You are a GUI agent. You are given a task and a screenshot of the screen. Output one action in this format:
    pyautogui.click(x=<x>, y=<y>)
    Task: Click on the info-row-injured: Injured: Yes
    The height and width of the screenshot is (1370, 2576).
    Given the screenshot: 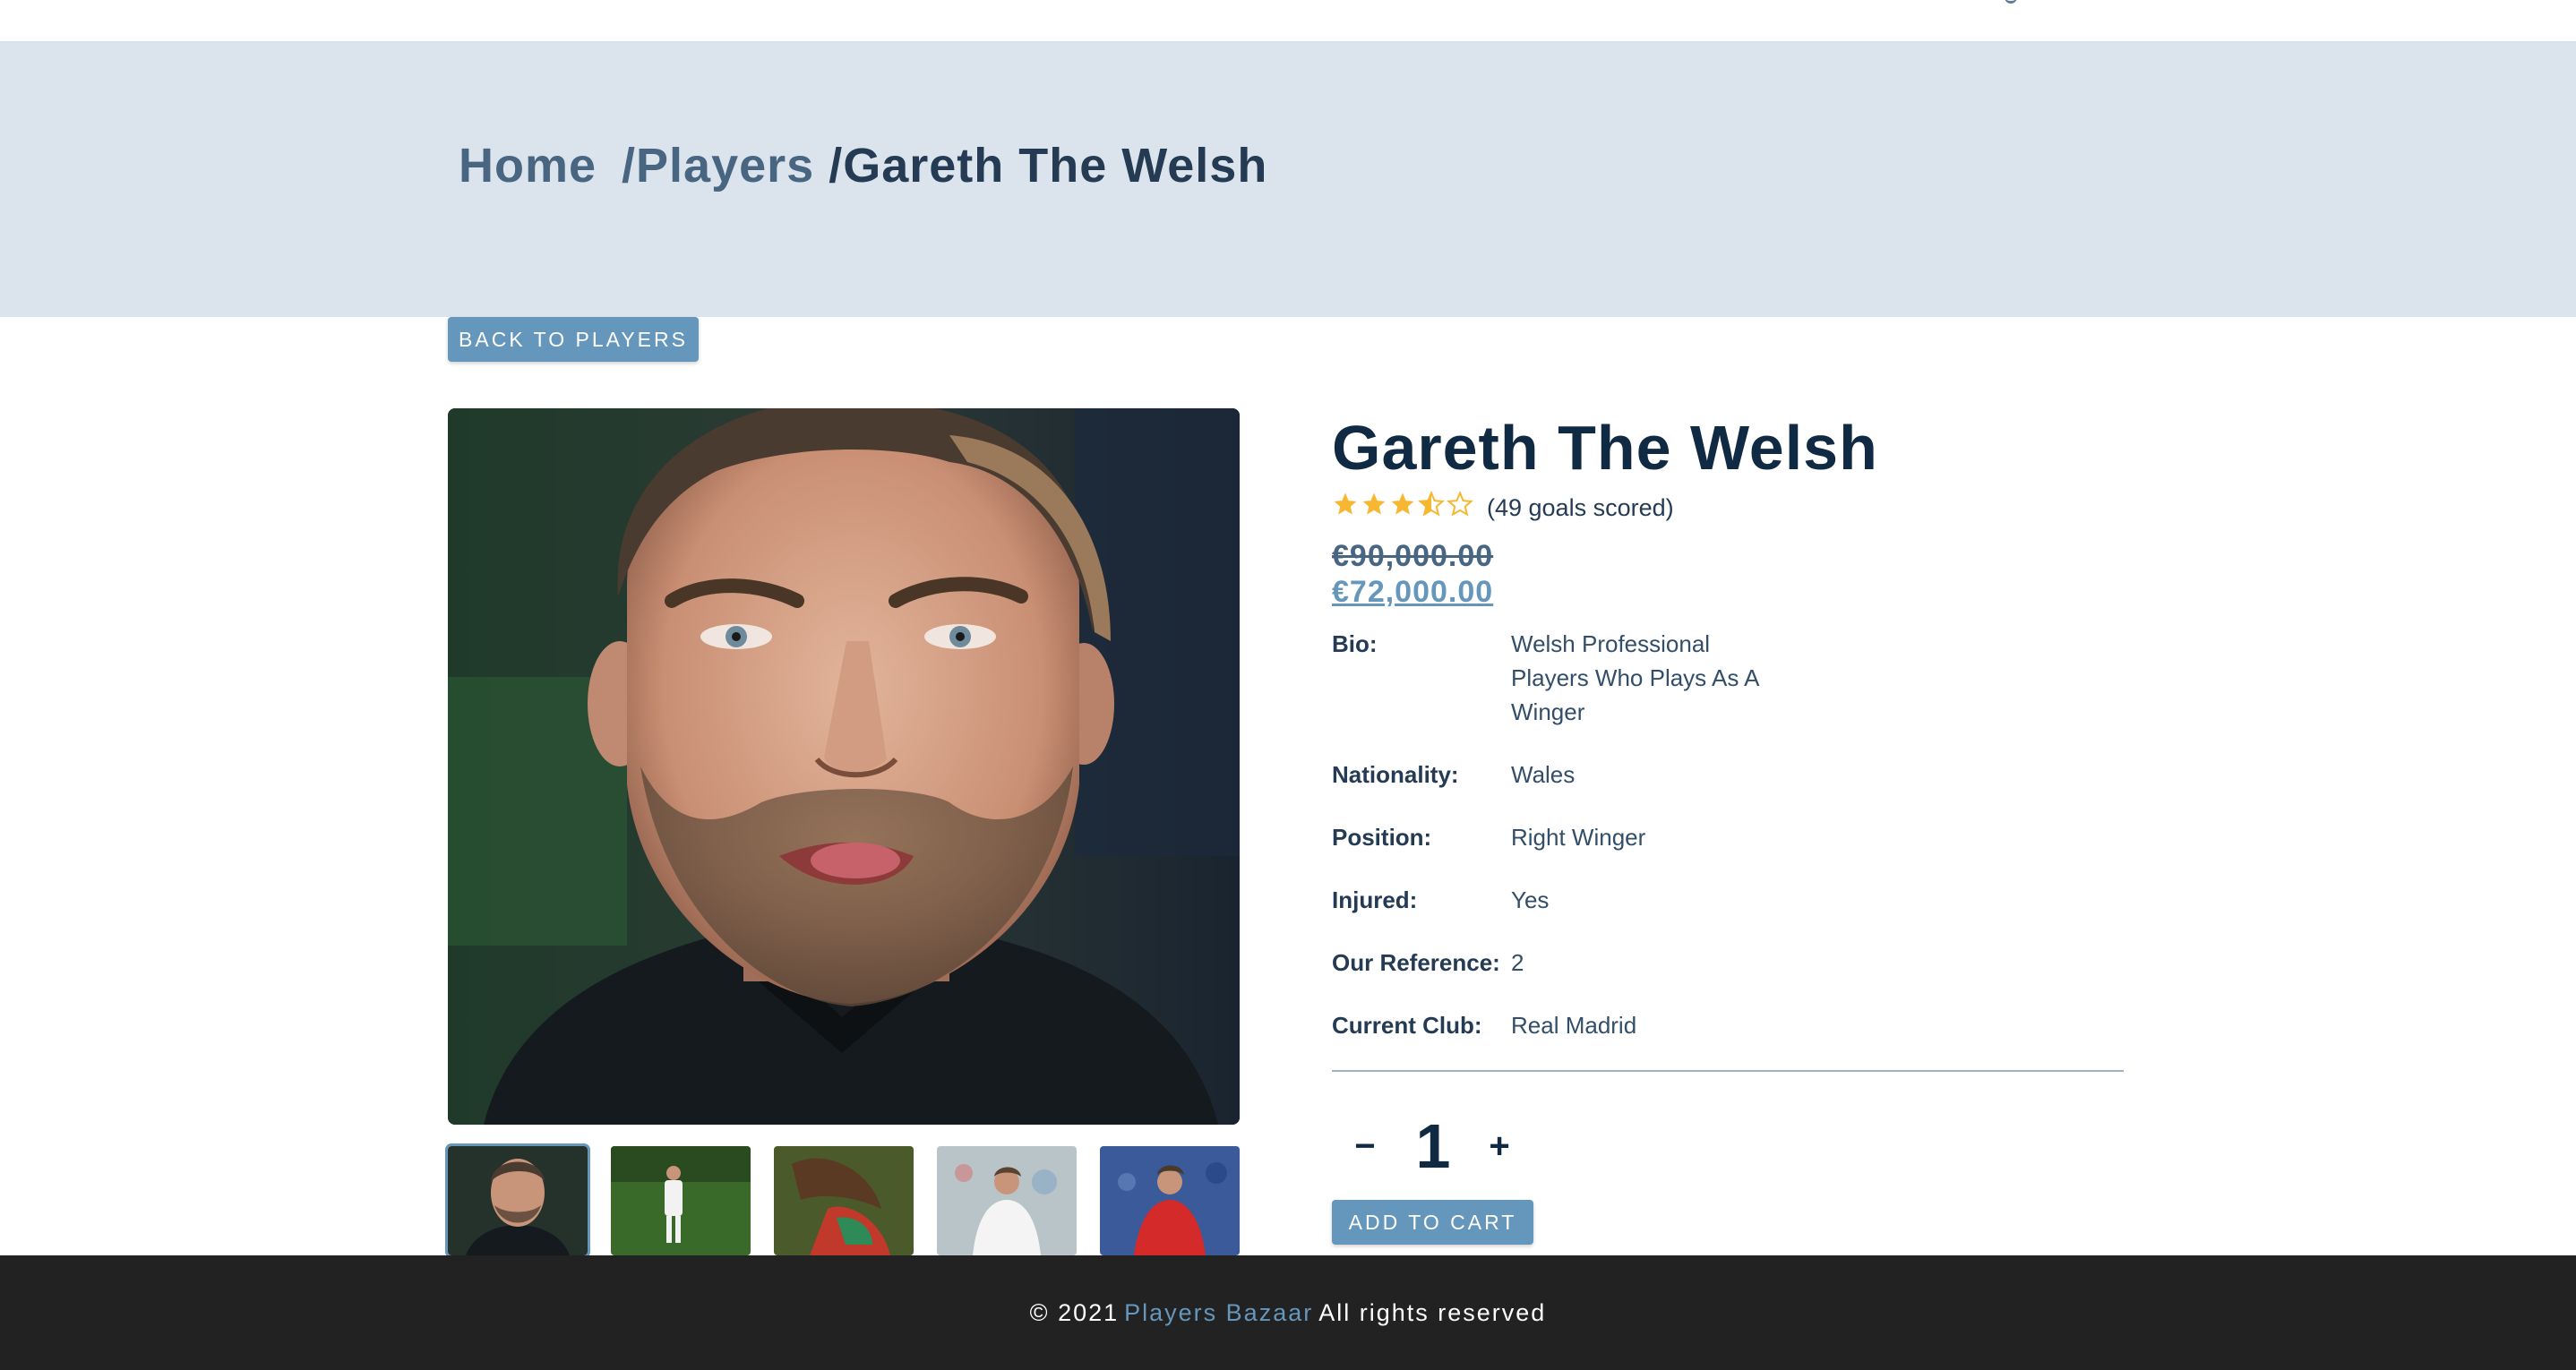 What is the action you would take?
    pyautogui.click(x=1556, y=900)
    